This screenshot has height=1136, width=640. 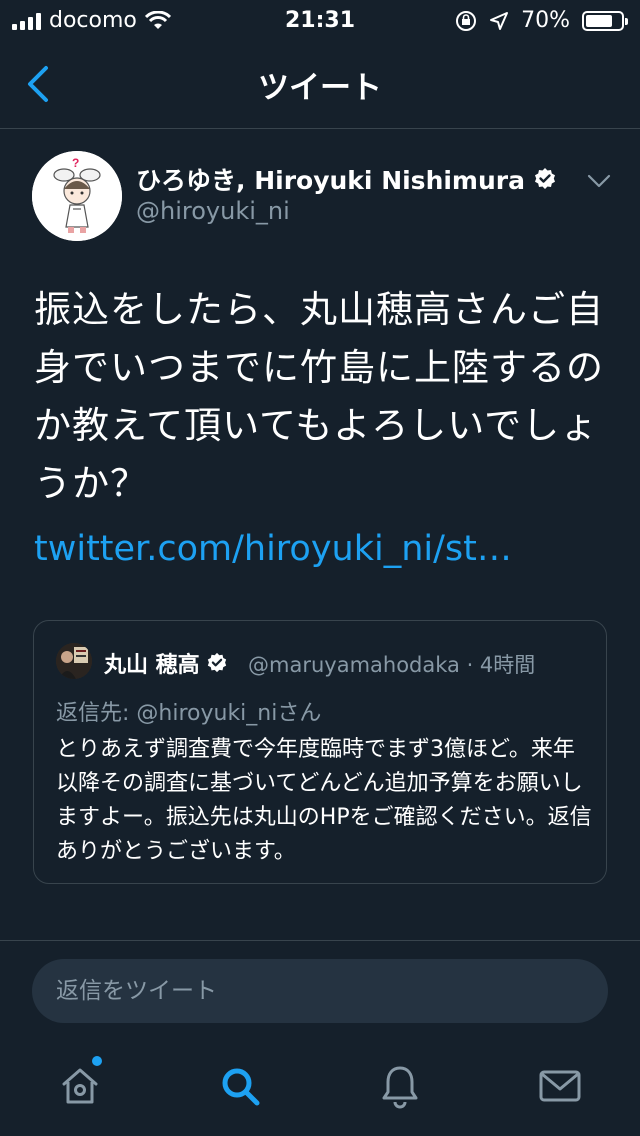 What do you see at coordinates (320, 1088) in the screenshot?
I see `tab-bar` at bounding box center [320, 1088].